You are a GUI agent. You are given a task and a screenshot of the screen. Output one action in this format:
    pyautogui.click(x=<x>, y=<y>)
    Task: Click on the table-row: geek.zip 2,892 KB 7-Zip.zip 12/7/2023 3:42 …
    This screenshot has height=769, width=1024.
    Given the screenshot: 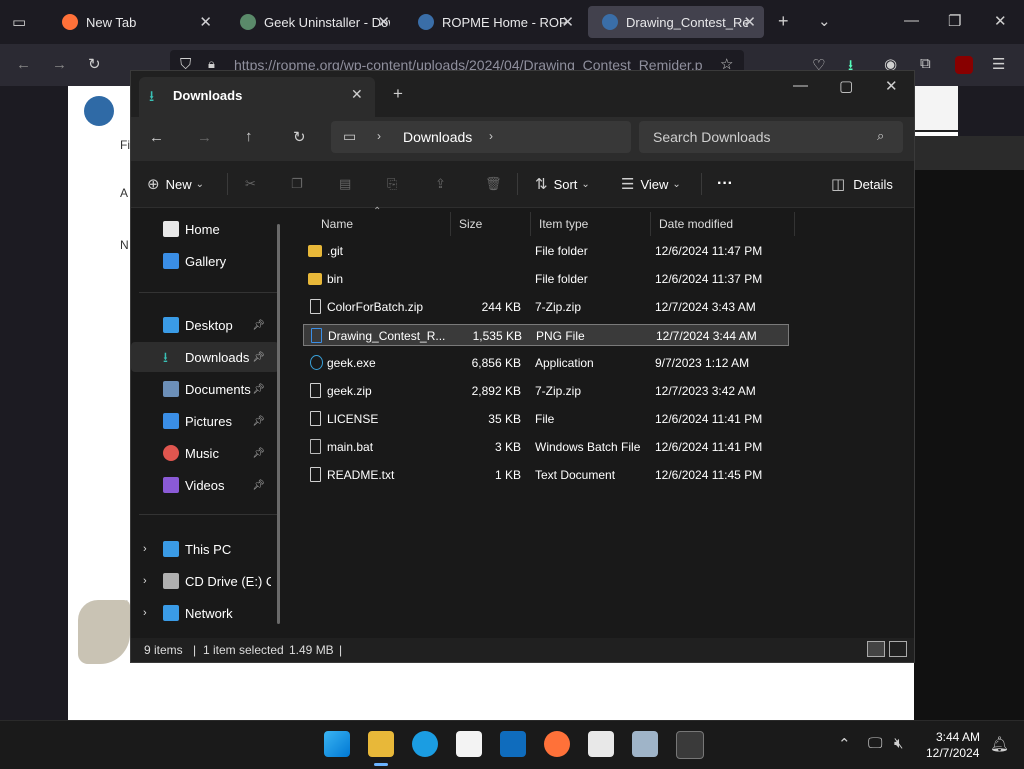 What is the action you would take?
    pyautogui.click(x=546, y=391)
    